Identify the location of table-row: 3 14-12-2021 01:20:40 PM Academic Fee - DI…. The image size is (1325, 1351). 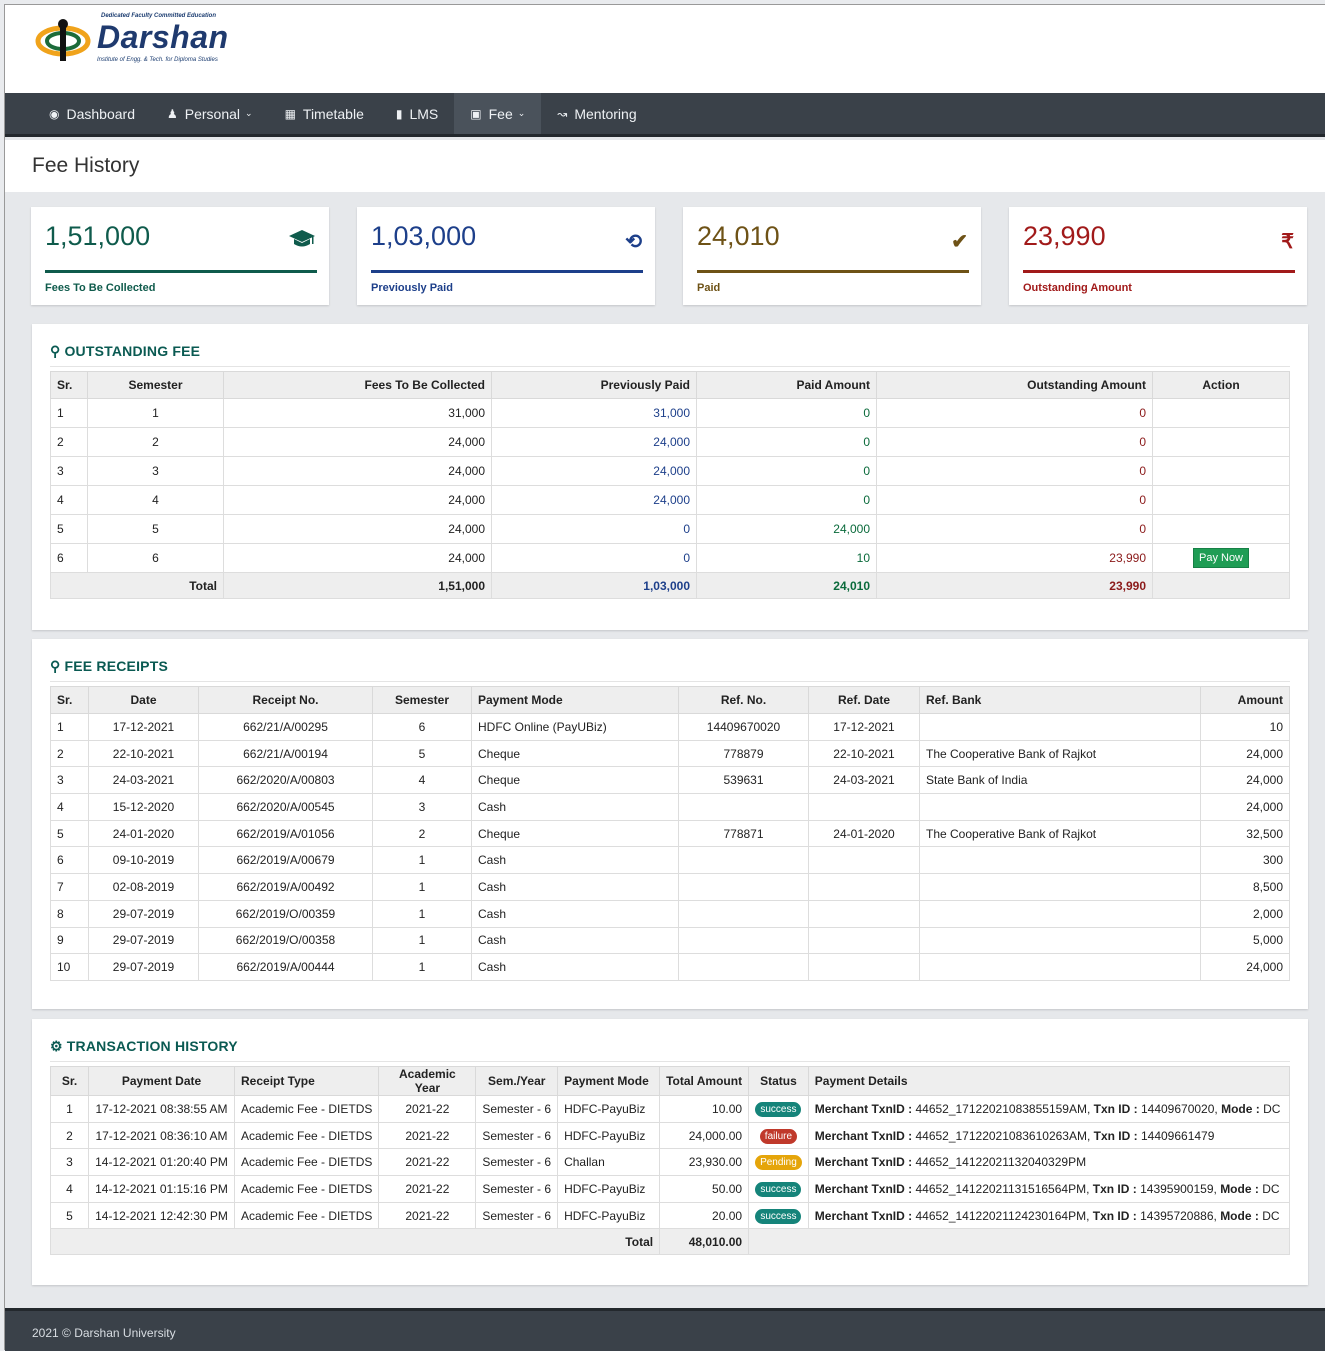
(670, 1162).